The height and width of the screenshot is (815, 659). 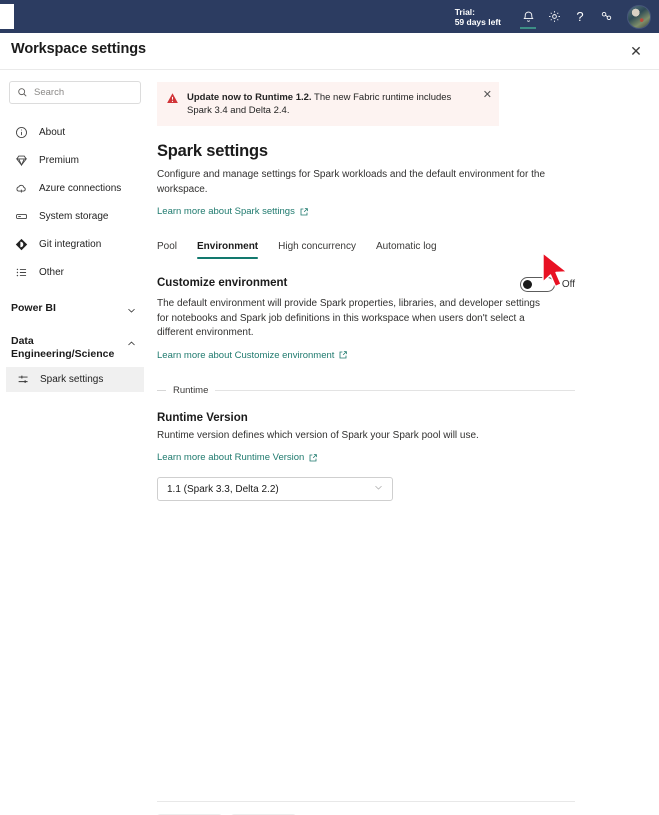 I want to click on learn-more-customize-environment-link: Learn more about Customize environment, so click(x=252, y=355).